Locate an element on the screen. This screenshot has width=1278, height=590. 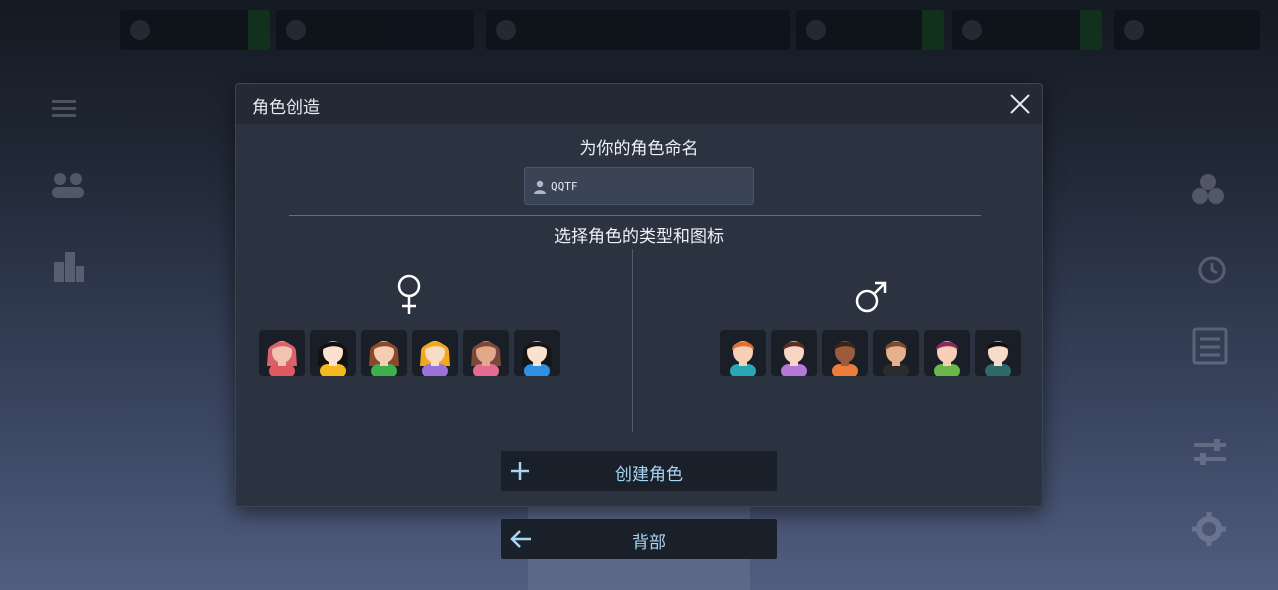
male-icon is located at coordinates (871, 299).